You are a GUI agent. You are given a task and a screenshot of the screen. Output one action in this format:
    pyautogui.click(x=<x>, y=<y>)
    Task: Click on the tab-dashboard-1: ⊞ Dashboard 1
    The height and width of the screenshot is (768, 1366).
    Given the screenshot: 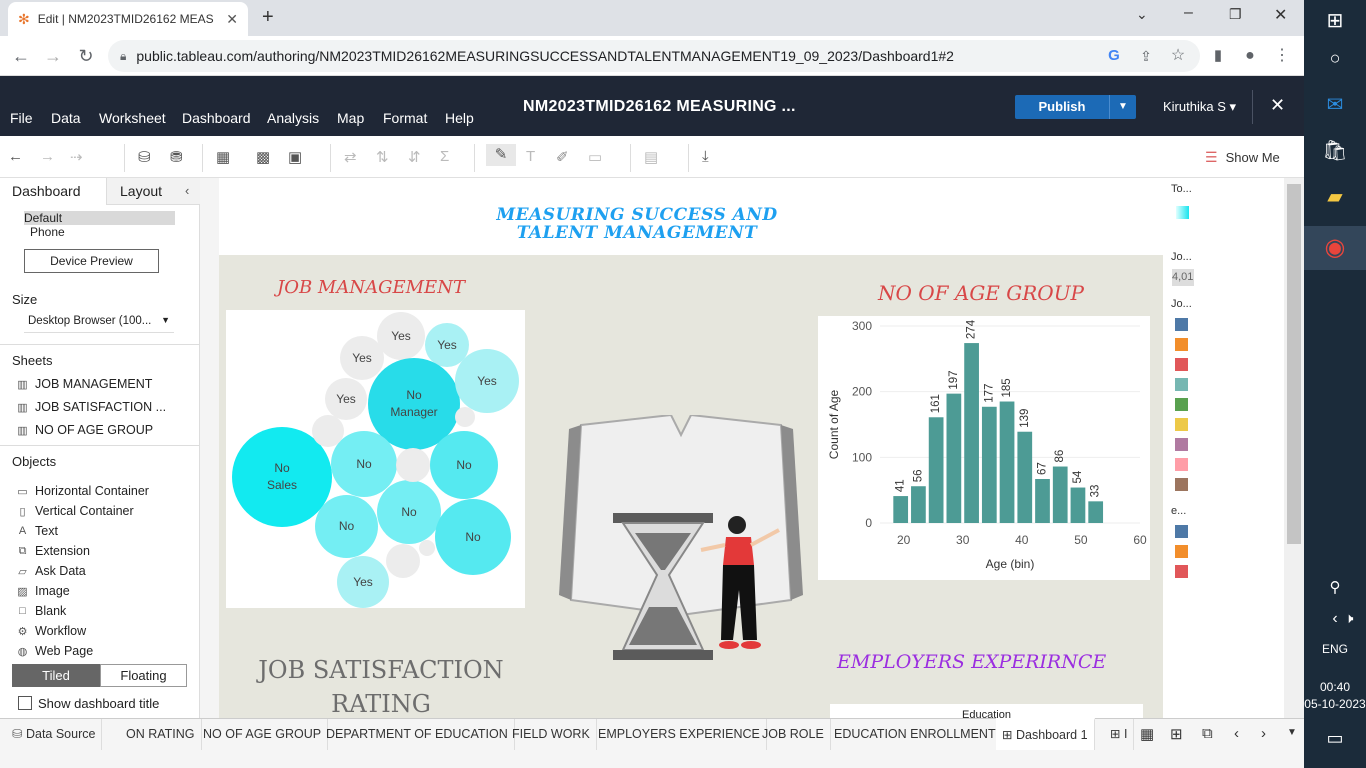 What is the action you would take?
    pyautogui.click(x=1045, y=734)
    